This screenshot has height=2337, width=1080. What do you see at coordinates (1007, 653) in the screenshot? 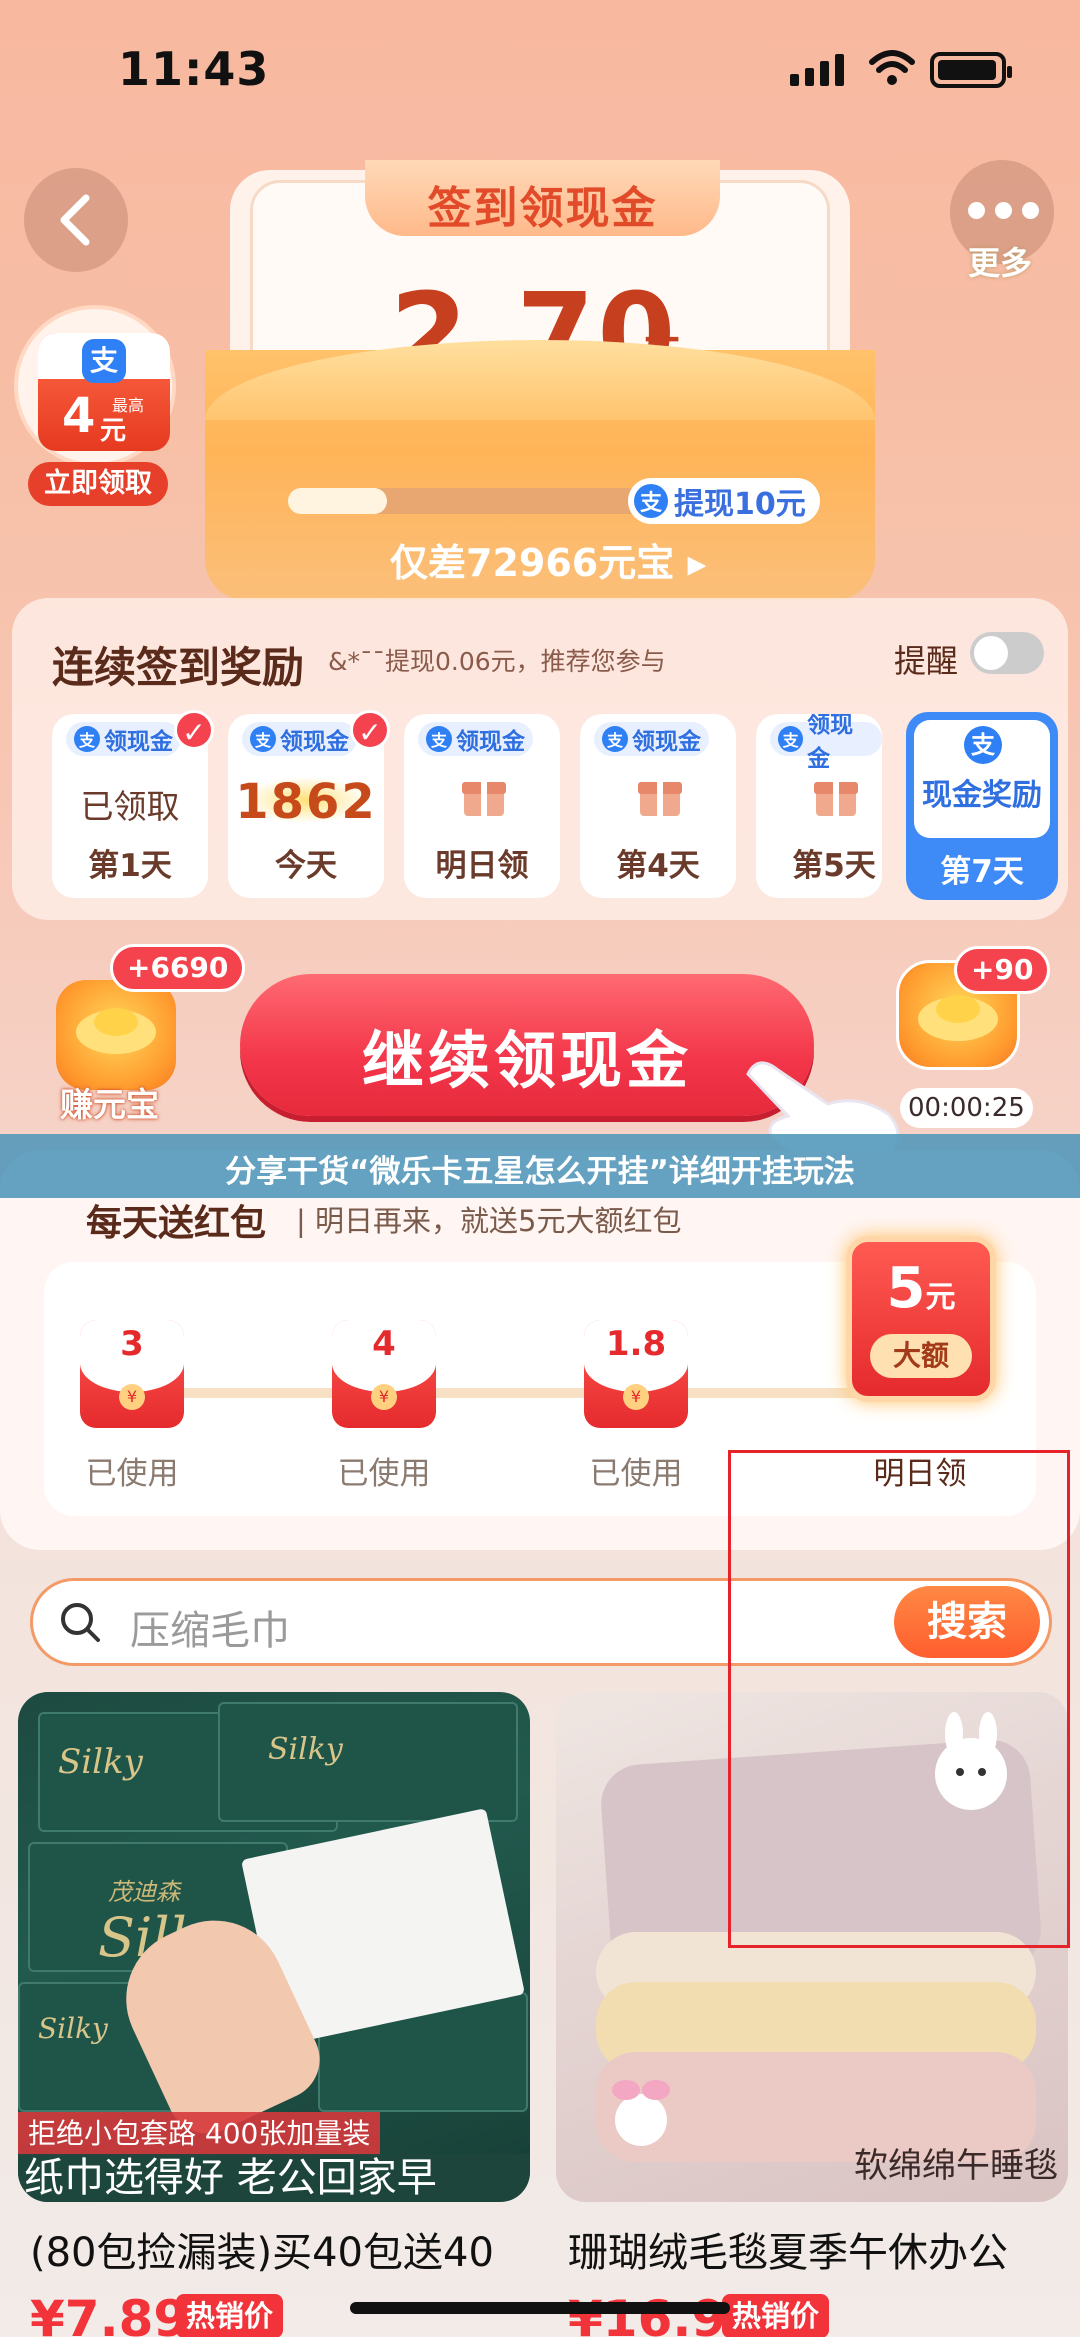
I see `remind-toggle` at bounding box center [1007, 653].